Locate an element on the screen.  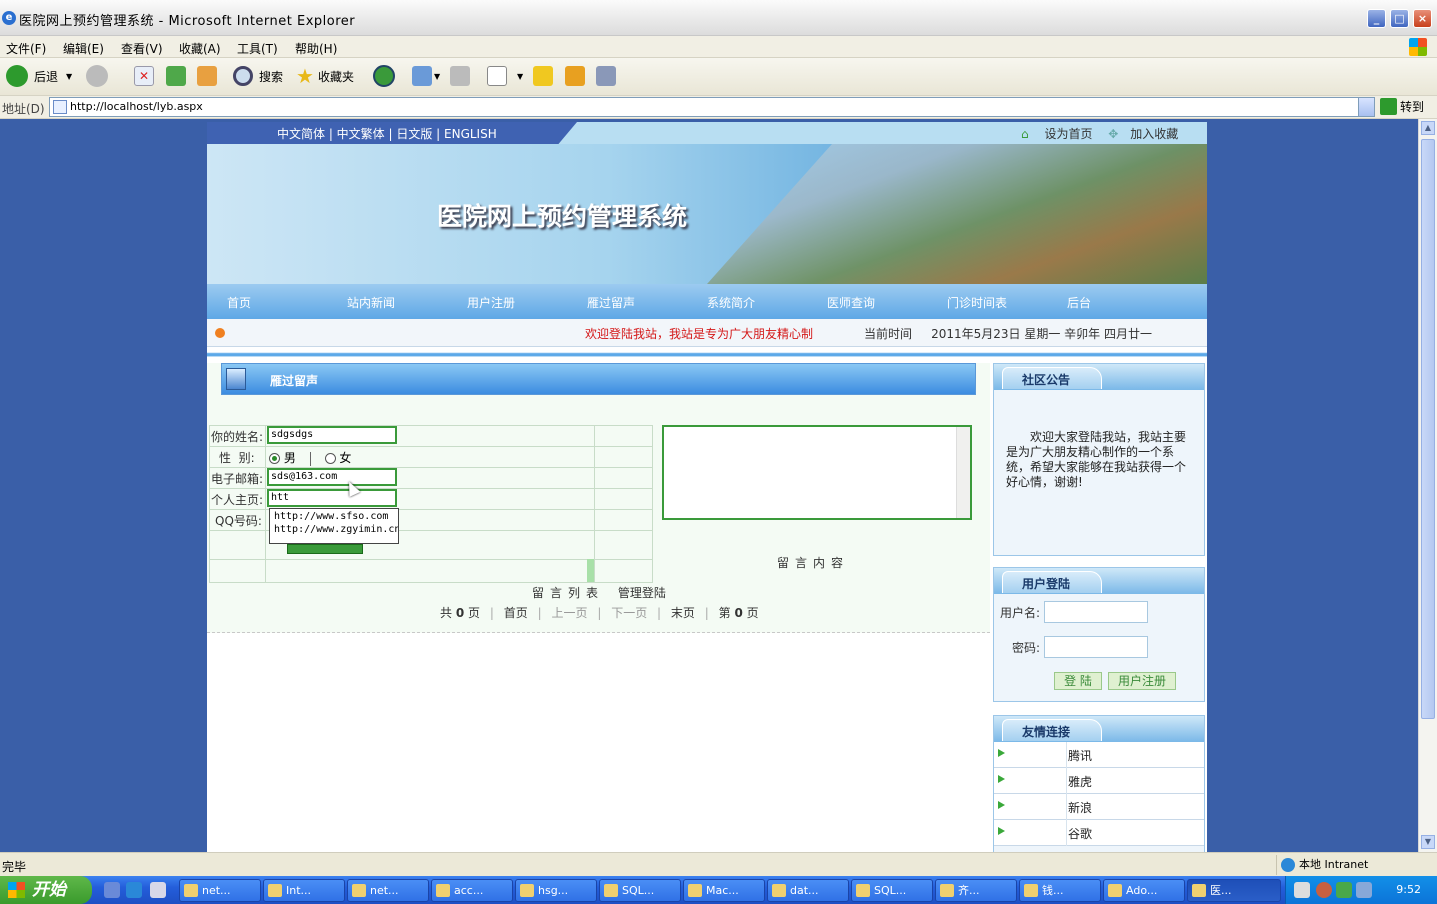
desktop-icon is located at coordinates (158, 890).